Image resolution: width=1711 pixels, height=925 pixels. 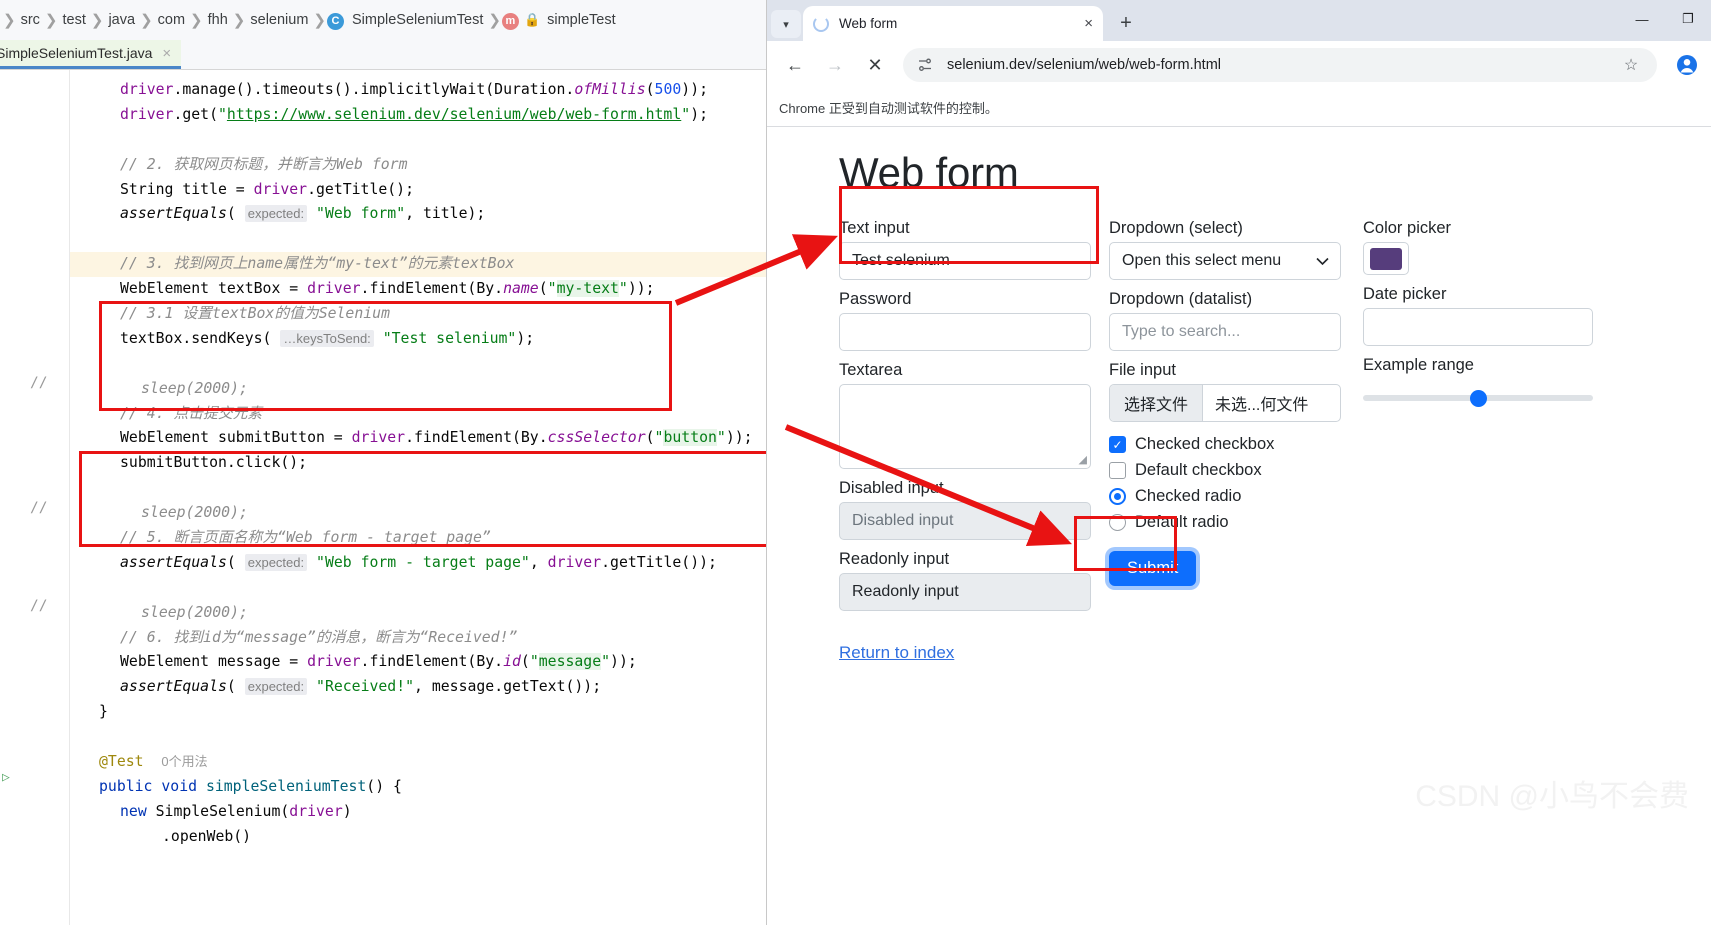 I want to click on file-input-field: 选择文件 未选...何文件, so click(x=1225, y=403).